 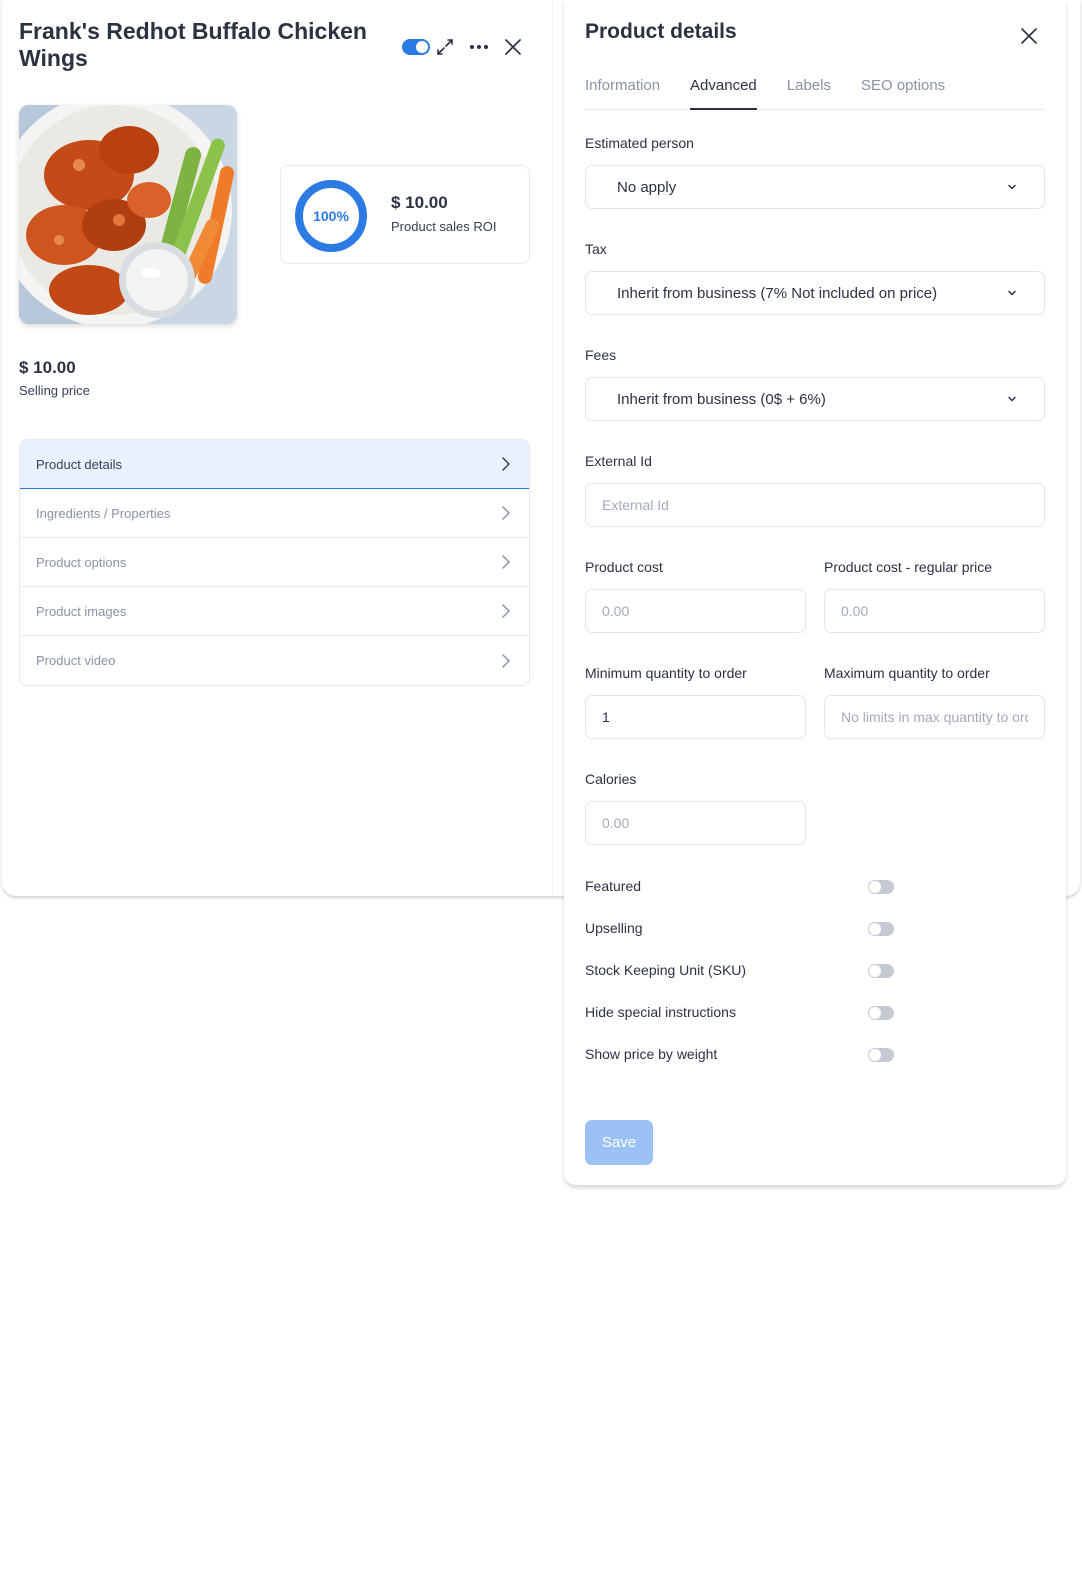 What do you see at coordinates (624, 567) in the screenshot?
I see `product-cost-label: Product cost` at bounding box center [624, 567].